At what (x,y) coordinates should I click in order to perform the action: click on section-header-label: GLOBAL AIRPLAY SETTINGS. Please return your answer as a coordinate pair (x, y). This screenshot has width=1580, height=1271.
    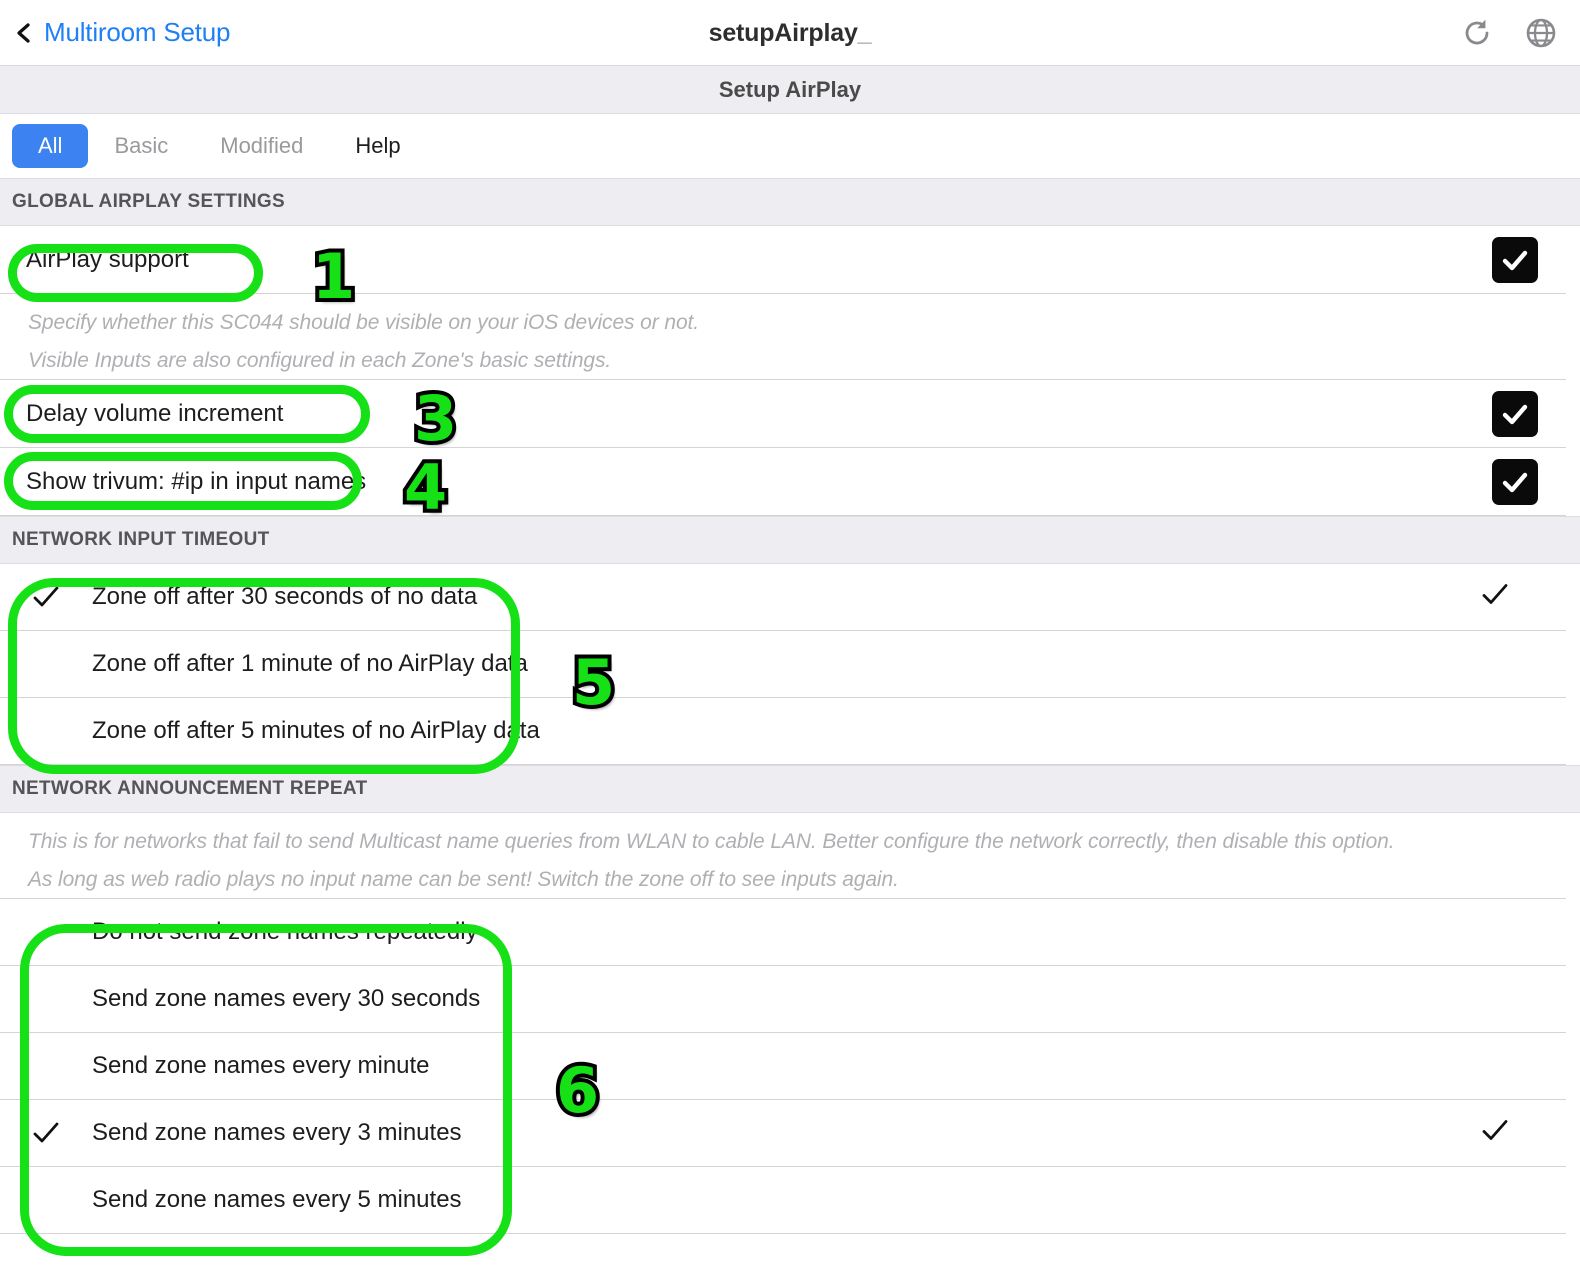
    Looking at the image, I should click on (148, 201).